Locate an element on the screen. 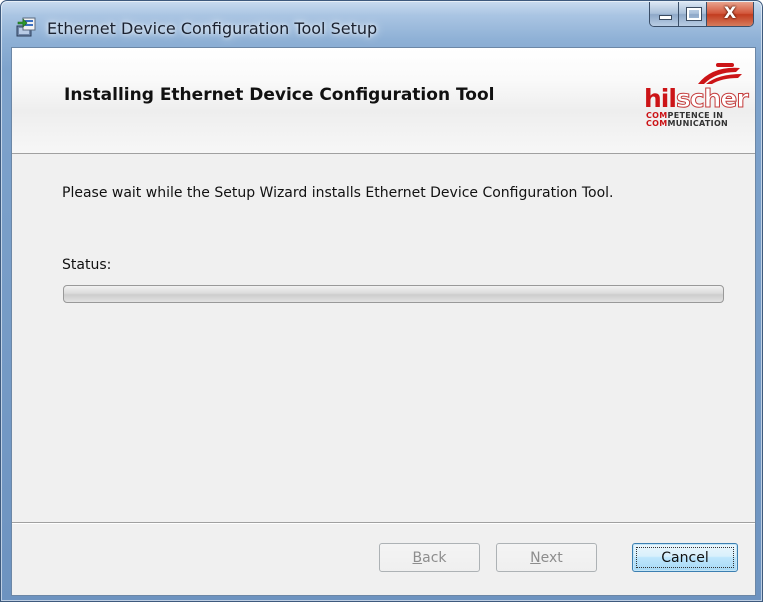  window-title: Ethernet Device Configuration Tool Setup is located at coordinates (212, 28).